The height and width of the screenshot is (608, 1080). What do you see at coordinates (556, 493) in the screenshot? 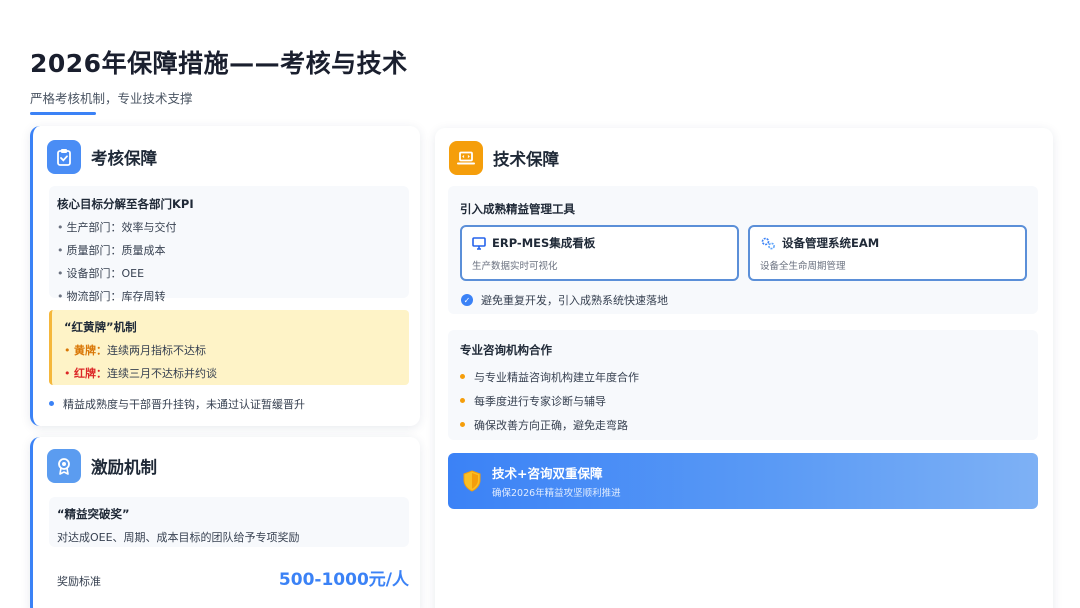
I see `banner-subtitle: 确保2026年精益攻坚顺利推进` at bounding box center [556, 493].